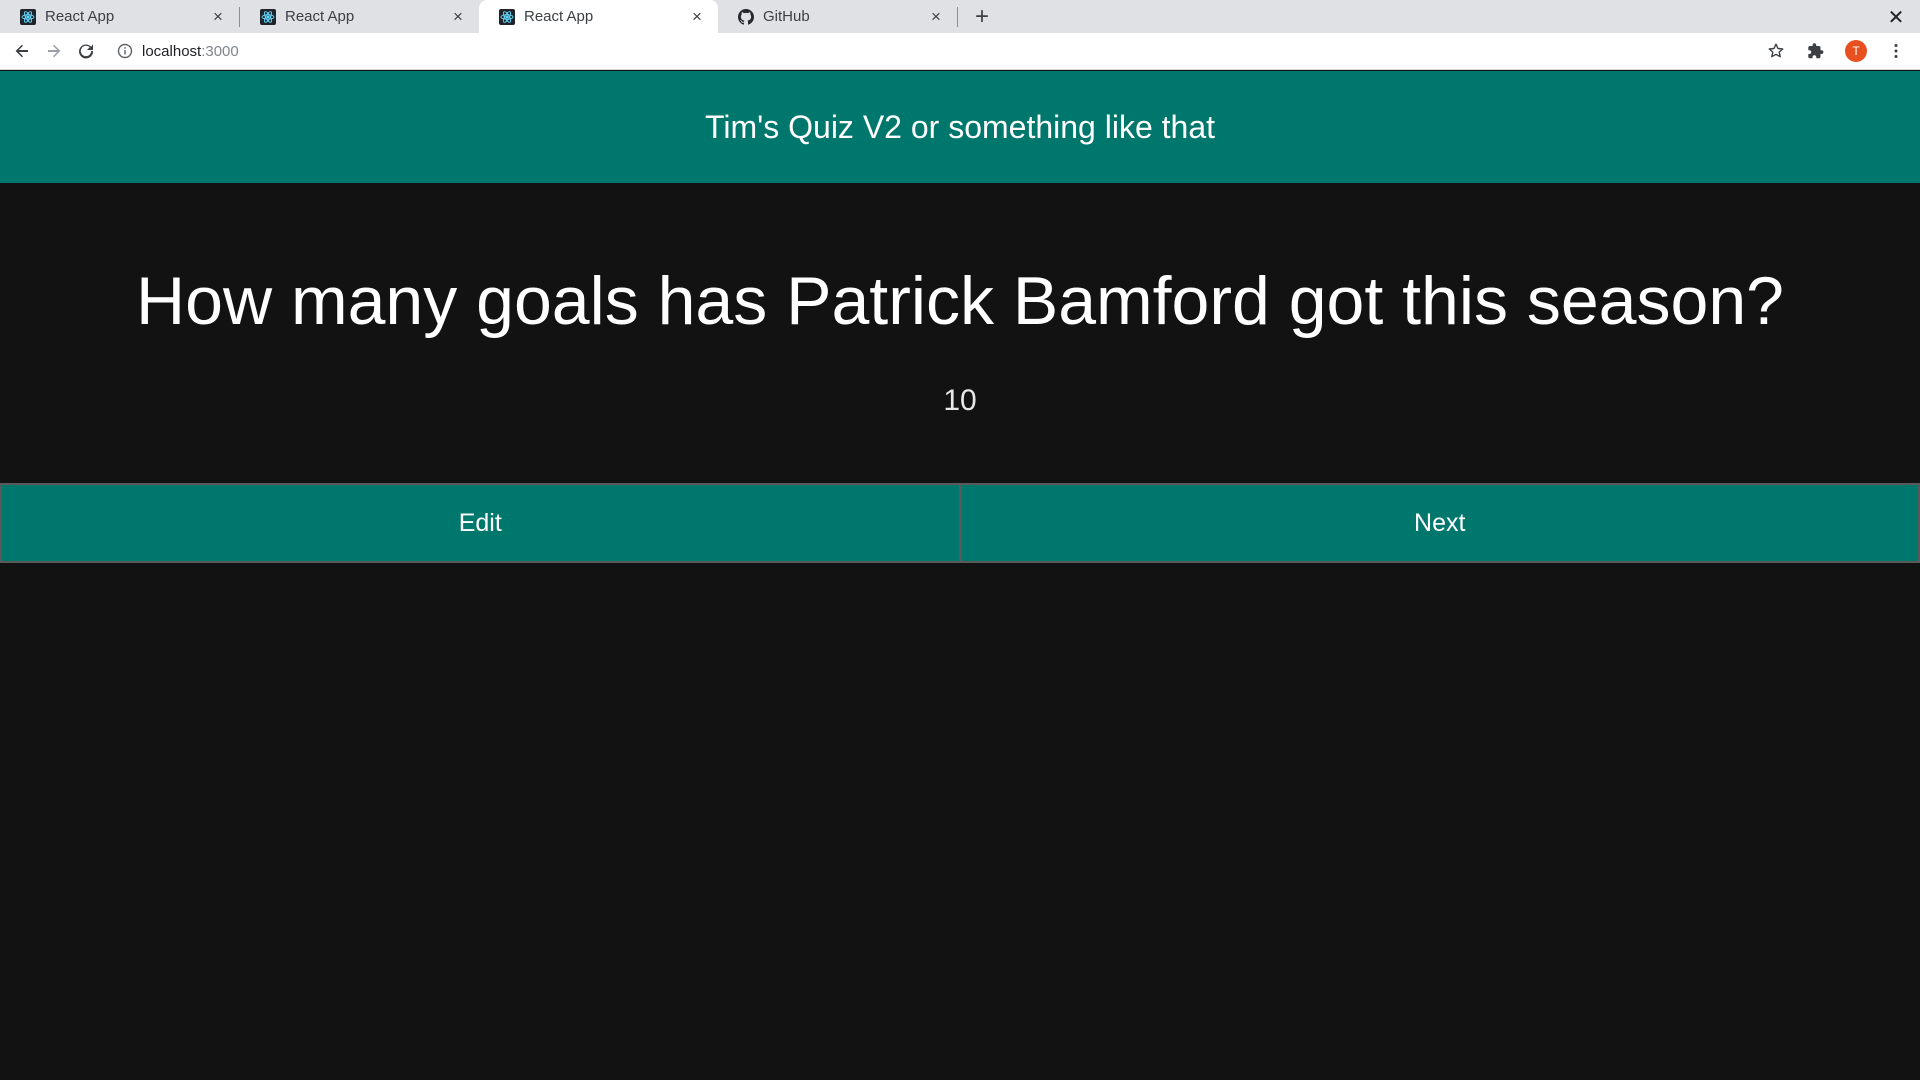  I want to click on profile-avatar: T, so click(1856, 51).